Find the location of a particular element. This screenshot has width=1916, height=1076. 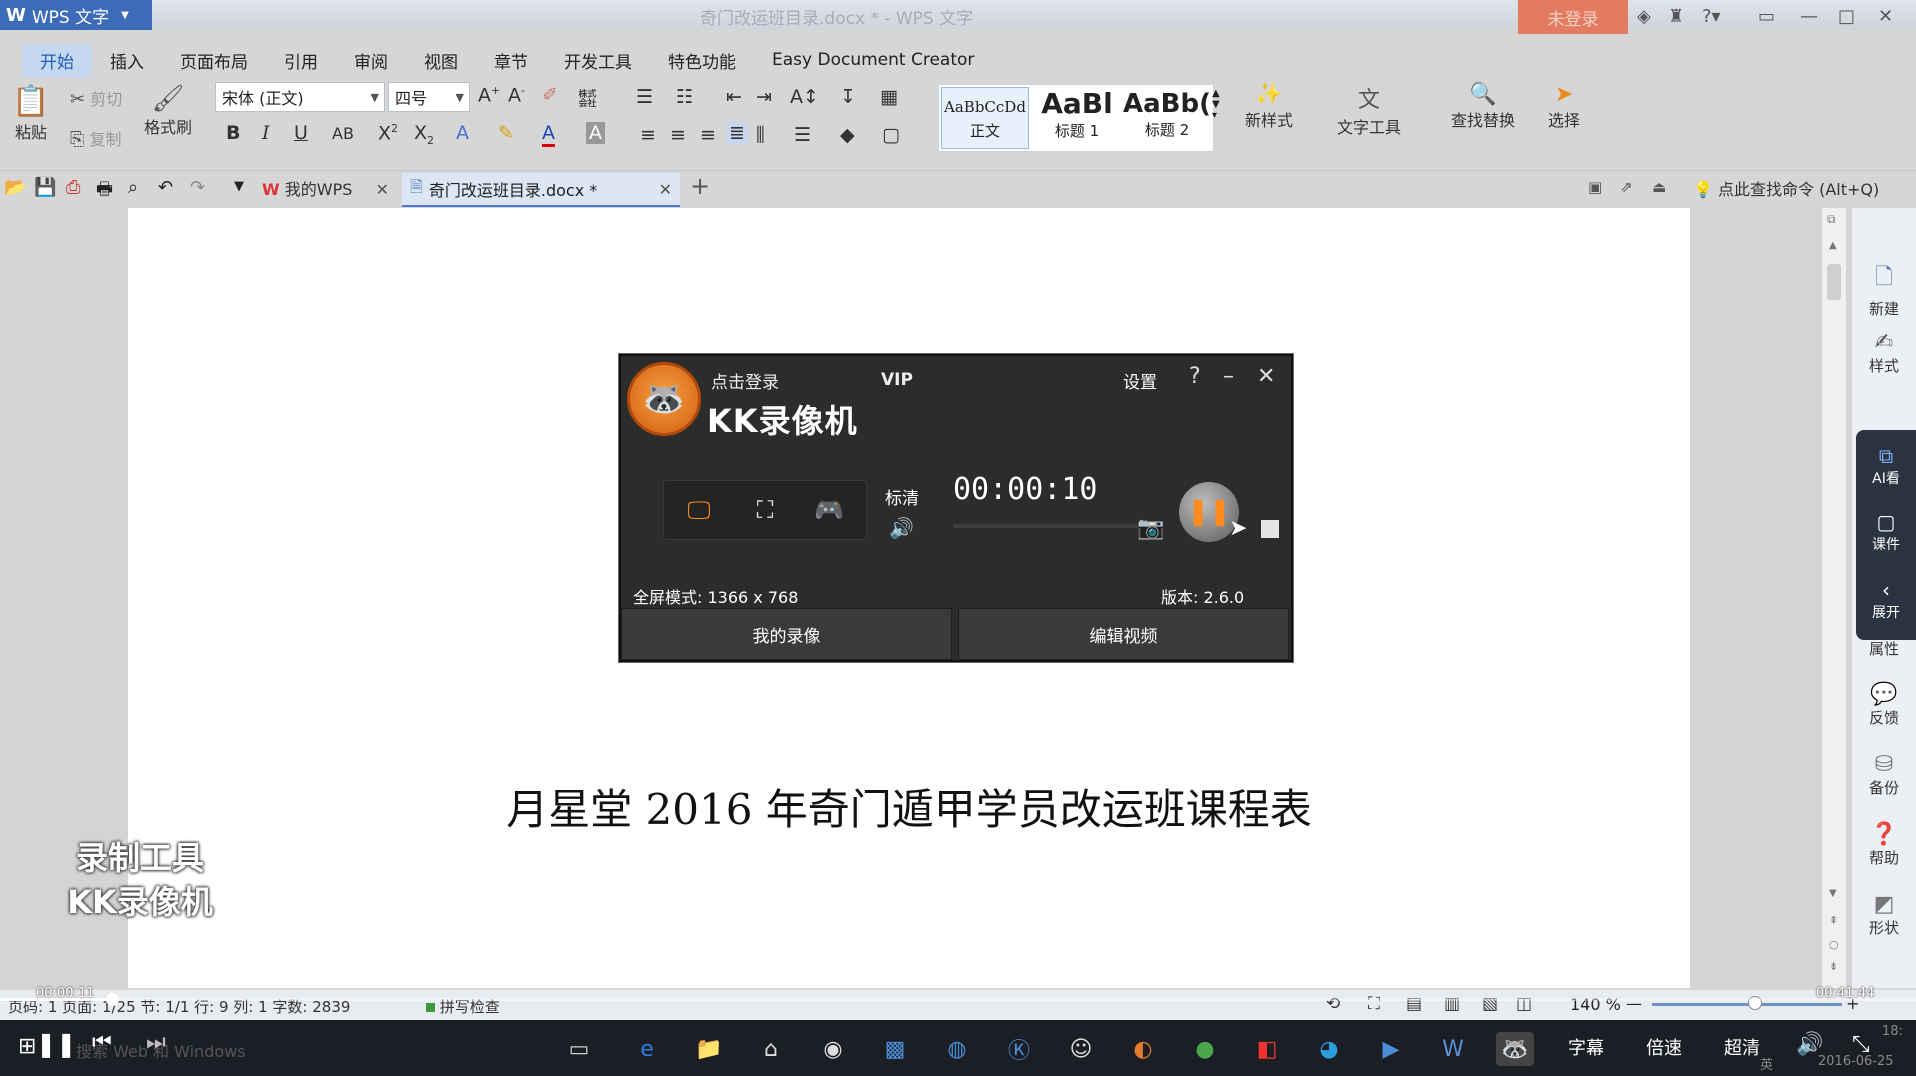

underline-icon: U is located at coordinates (301, 133).